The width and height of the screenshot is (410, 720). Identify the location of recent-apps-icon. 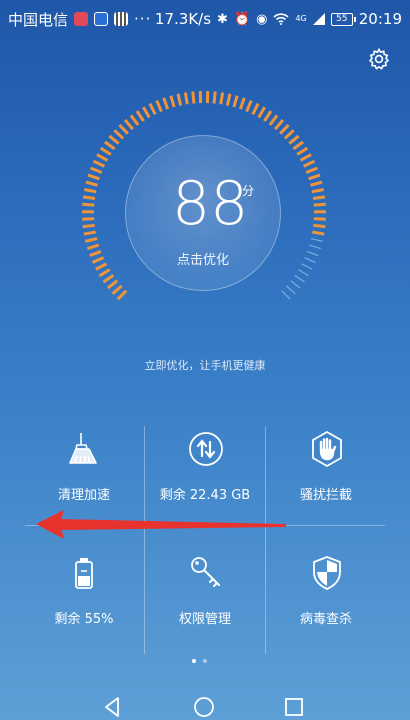
(294, 707).